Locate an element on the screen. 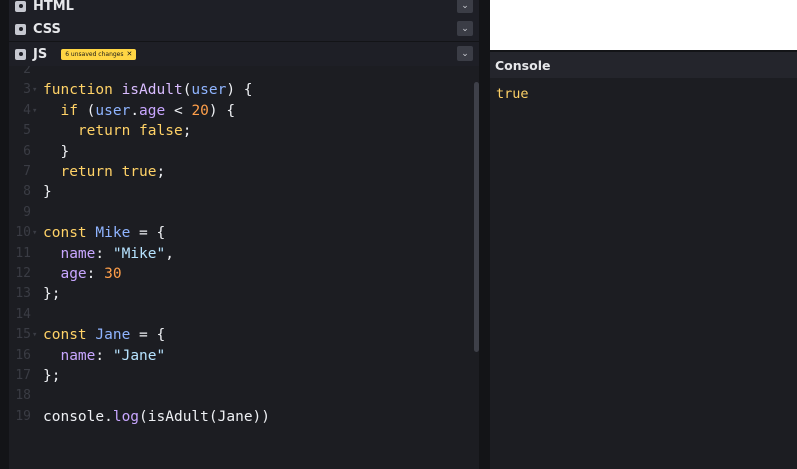 This screenshot has width=797, height=469. line-number: 8 is located at coordinates (27, 192).